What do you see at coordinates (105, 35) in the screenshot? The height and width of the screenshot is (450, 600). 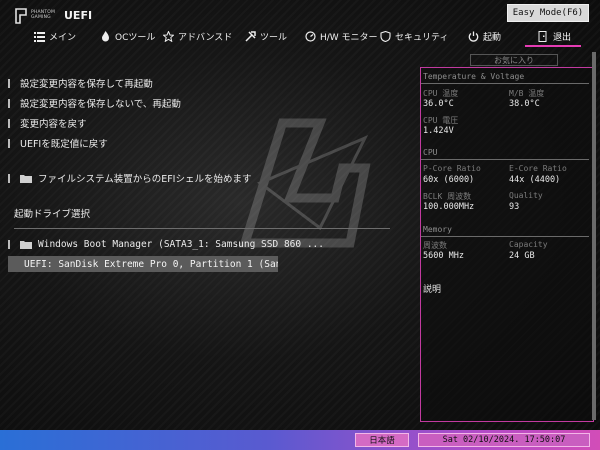 I see `flame-icon` at bounding box center [105, 35].